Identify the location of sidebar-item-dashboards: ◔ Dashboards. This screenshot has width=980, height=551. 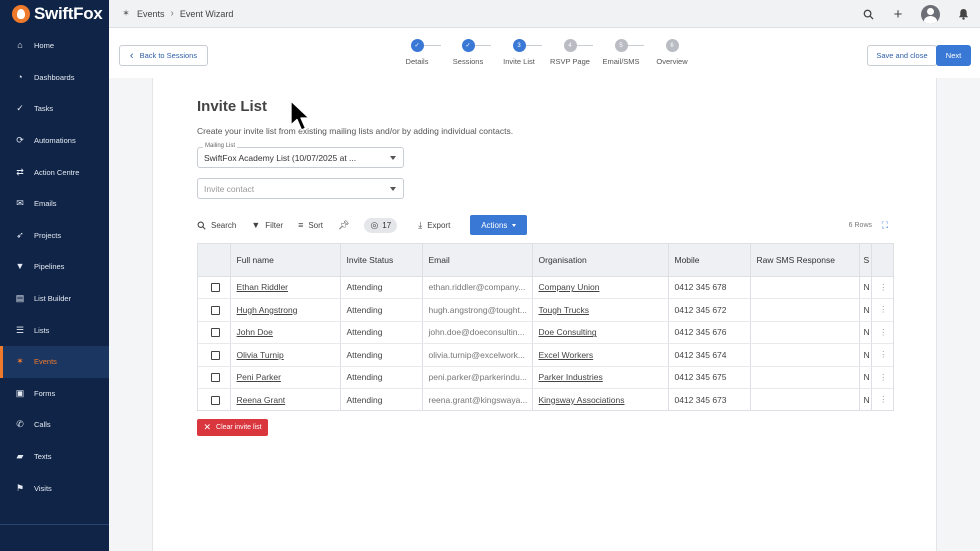
(54, 78).